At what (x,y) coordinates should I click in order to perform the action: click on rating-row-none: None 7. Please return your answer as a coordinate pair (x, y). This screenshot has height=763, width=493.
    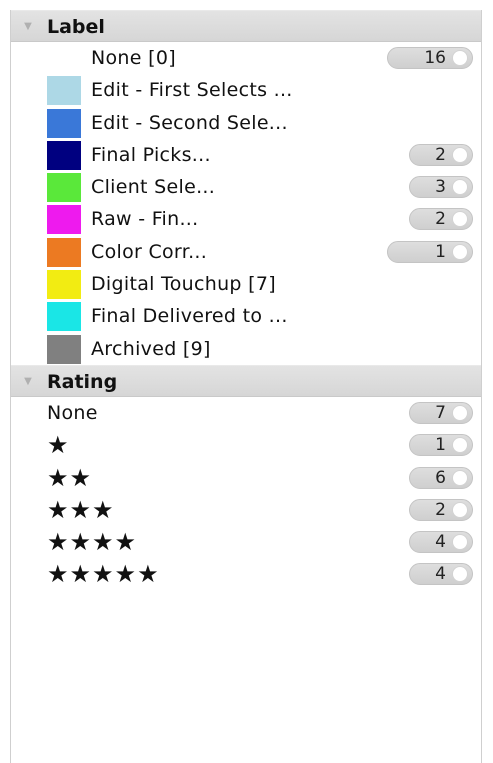
    Looking at the image, I should click on (246, 413).